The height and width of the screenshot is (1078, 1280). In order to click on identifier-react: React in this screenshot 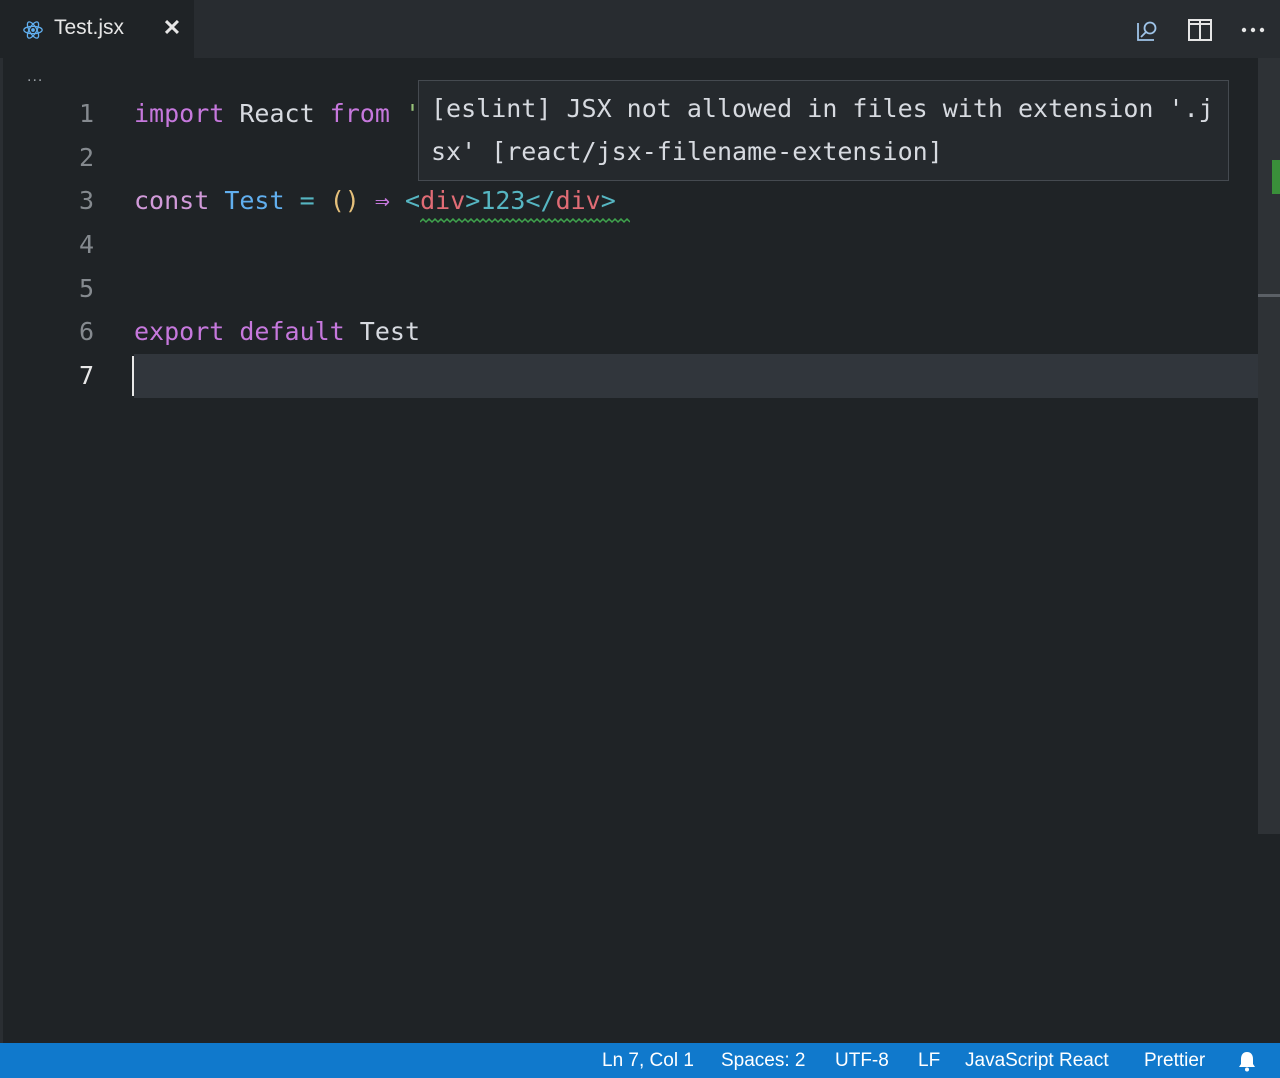, I will do `click(277, 113)`.